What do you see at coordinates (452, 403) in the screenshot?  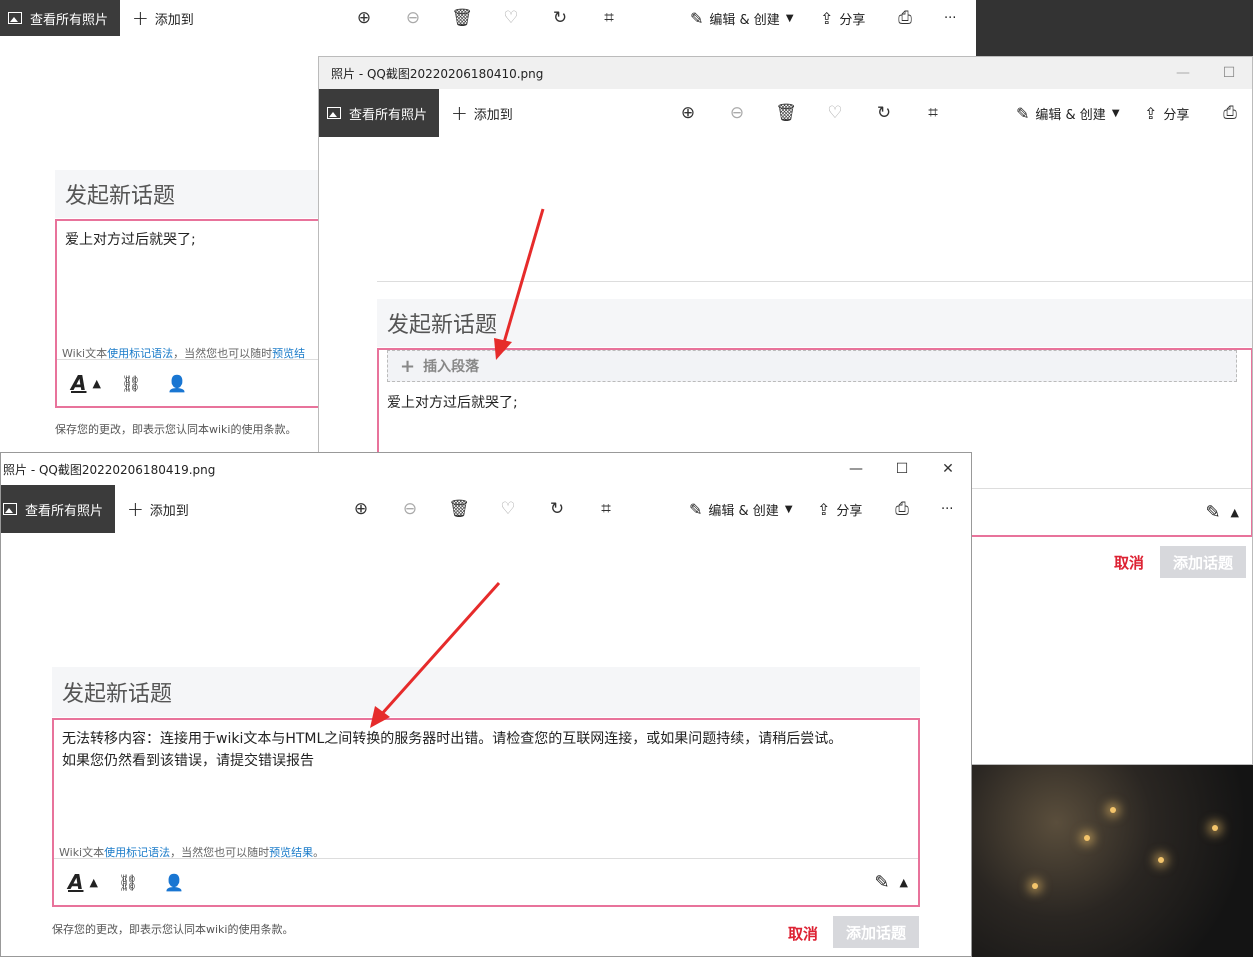 I see `editor-text-mid: 爱上对方过后就哭了;` at bounding box center [452, 403].